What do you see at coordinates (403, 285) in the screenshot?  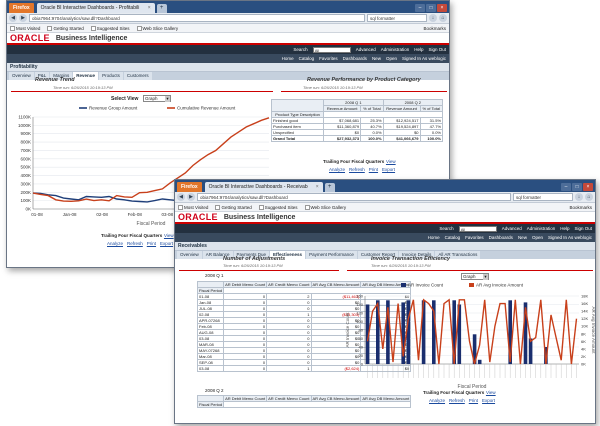 I see `legend-swatch` at bounding box center [403, 285].